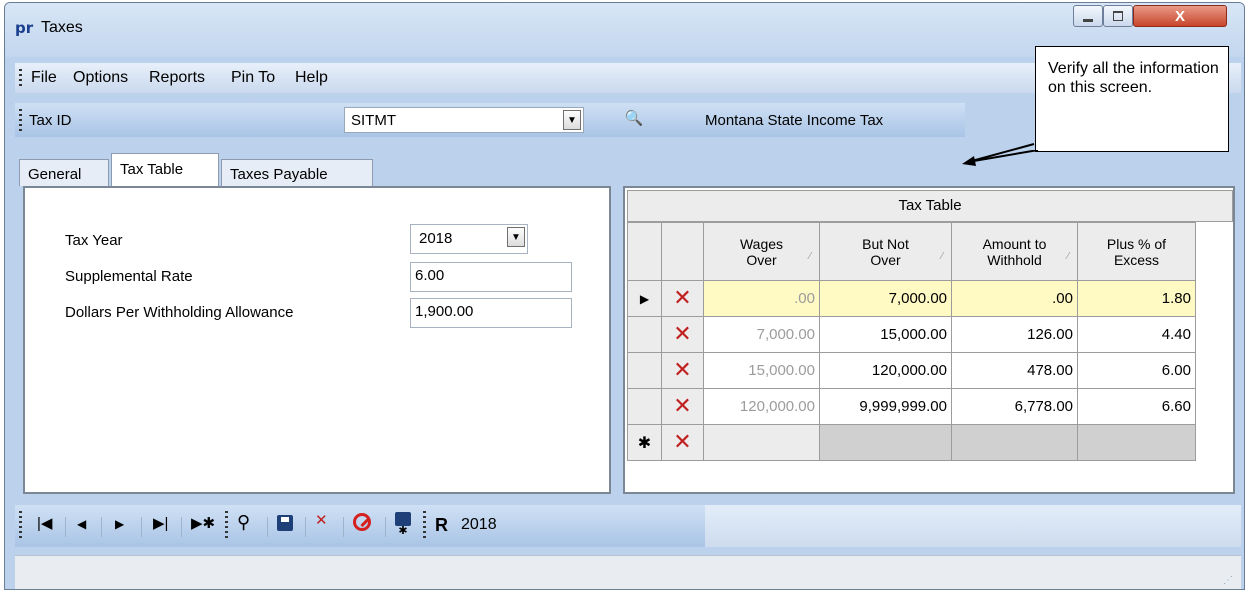 The width and height of the screenshot is (1252, 596). Describe the element at coordinates (1014, 370) in the screenshot. I see `amount-to-withhold-cell: 478.00` at that location.